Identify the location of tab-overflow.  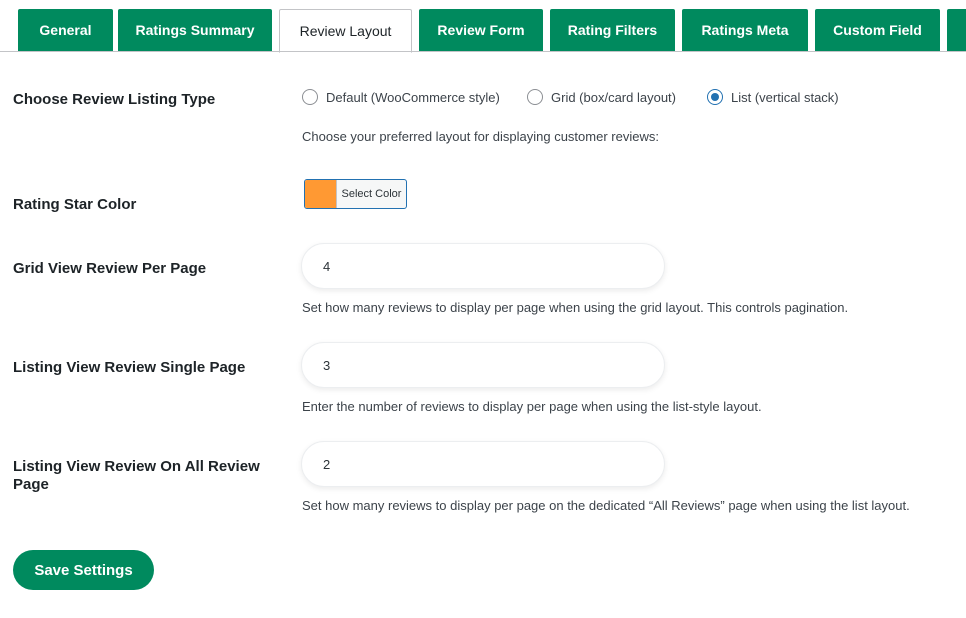
(956, 30).